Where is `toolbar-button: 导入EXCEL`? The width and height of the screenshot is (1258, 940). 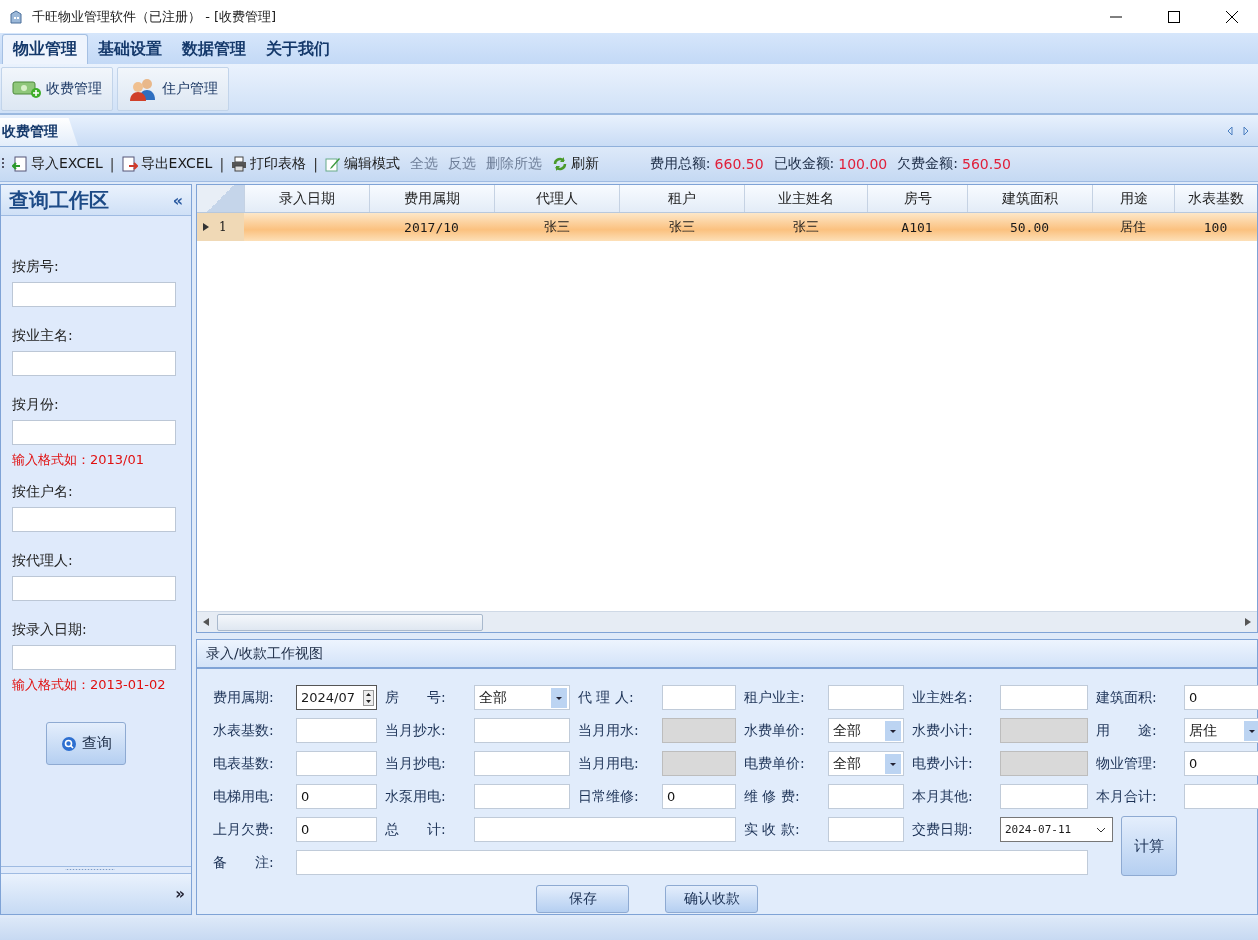
toolbar-button: 导入EXCEL is located at coordinates (57, 164).